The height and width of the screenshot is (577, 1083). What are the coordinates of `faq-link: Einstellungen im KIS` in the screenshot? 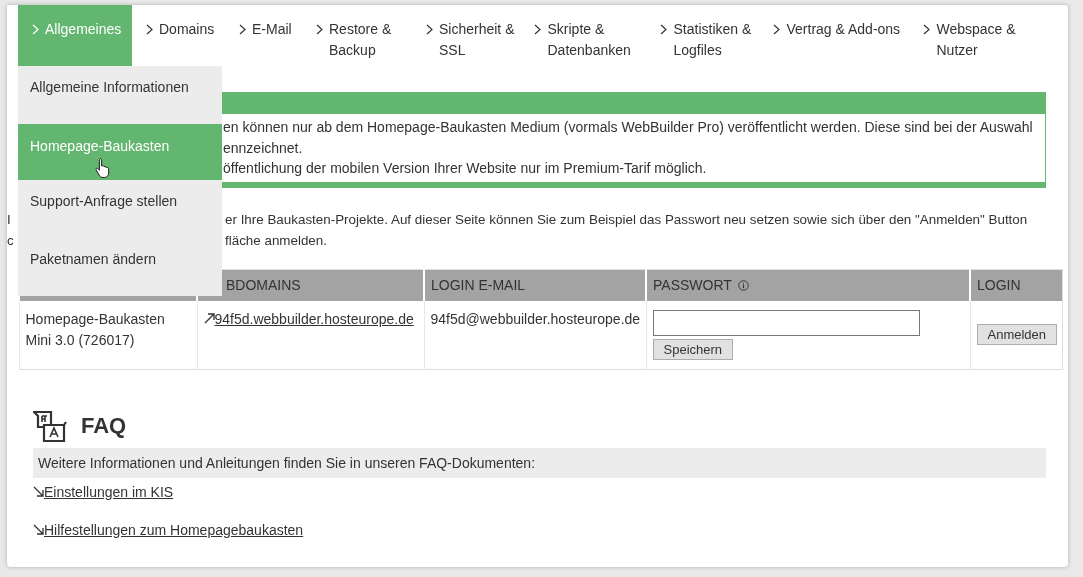 It's located at (109, 491).